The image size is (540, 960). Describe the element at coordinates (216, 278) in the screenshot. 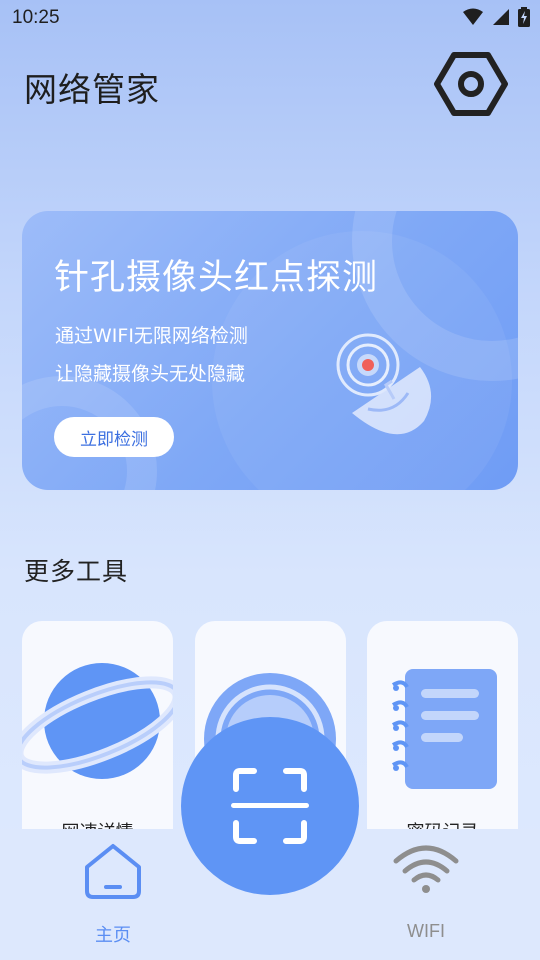

I see `banner-title: 针孔摄像头红点探测` at that location.